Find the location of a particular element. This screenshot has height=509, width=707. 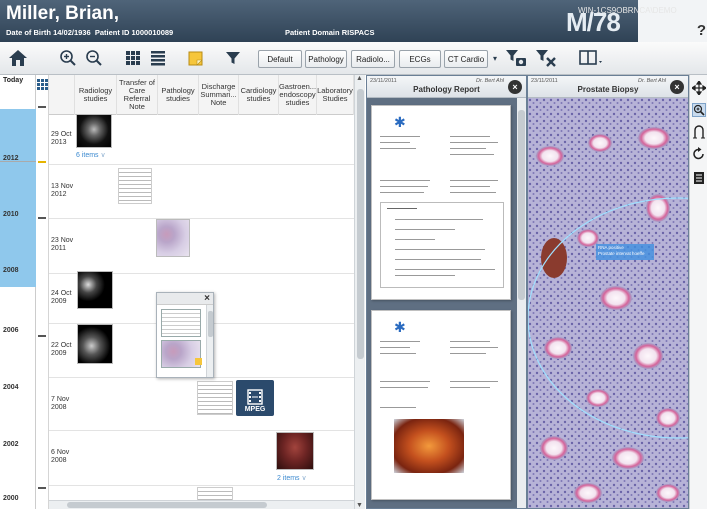

radiology-items-link: 6 items ∨ is located at coordinates (91, 155).